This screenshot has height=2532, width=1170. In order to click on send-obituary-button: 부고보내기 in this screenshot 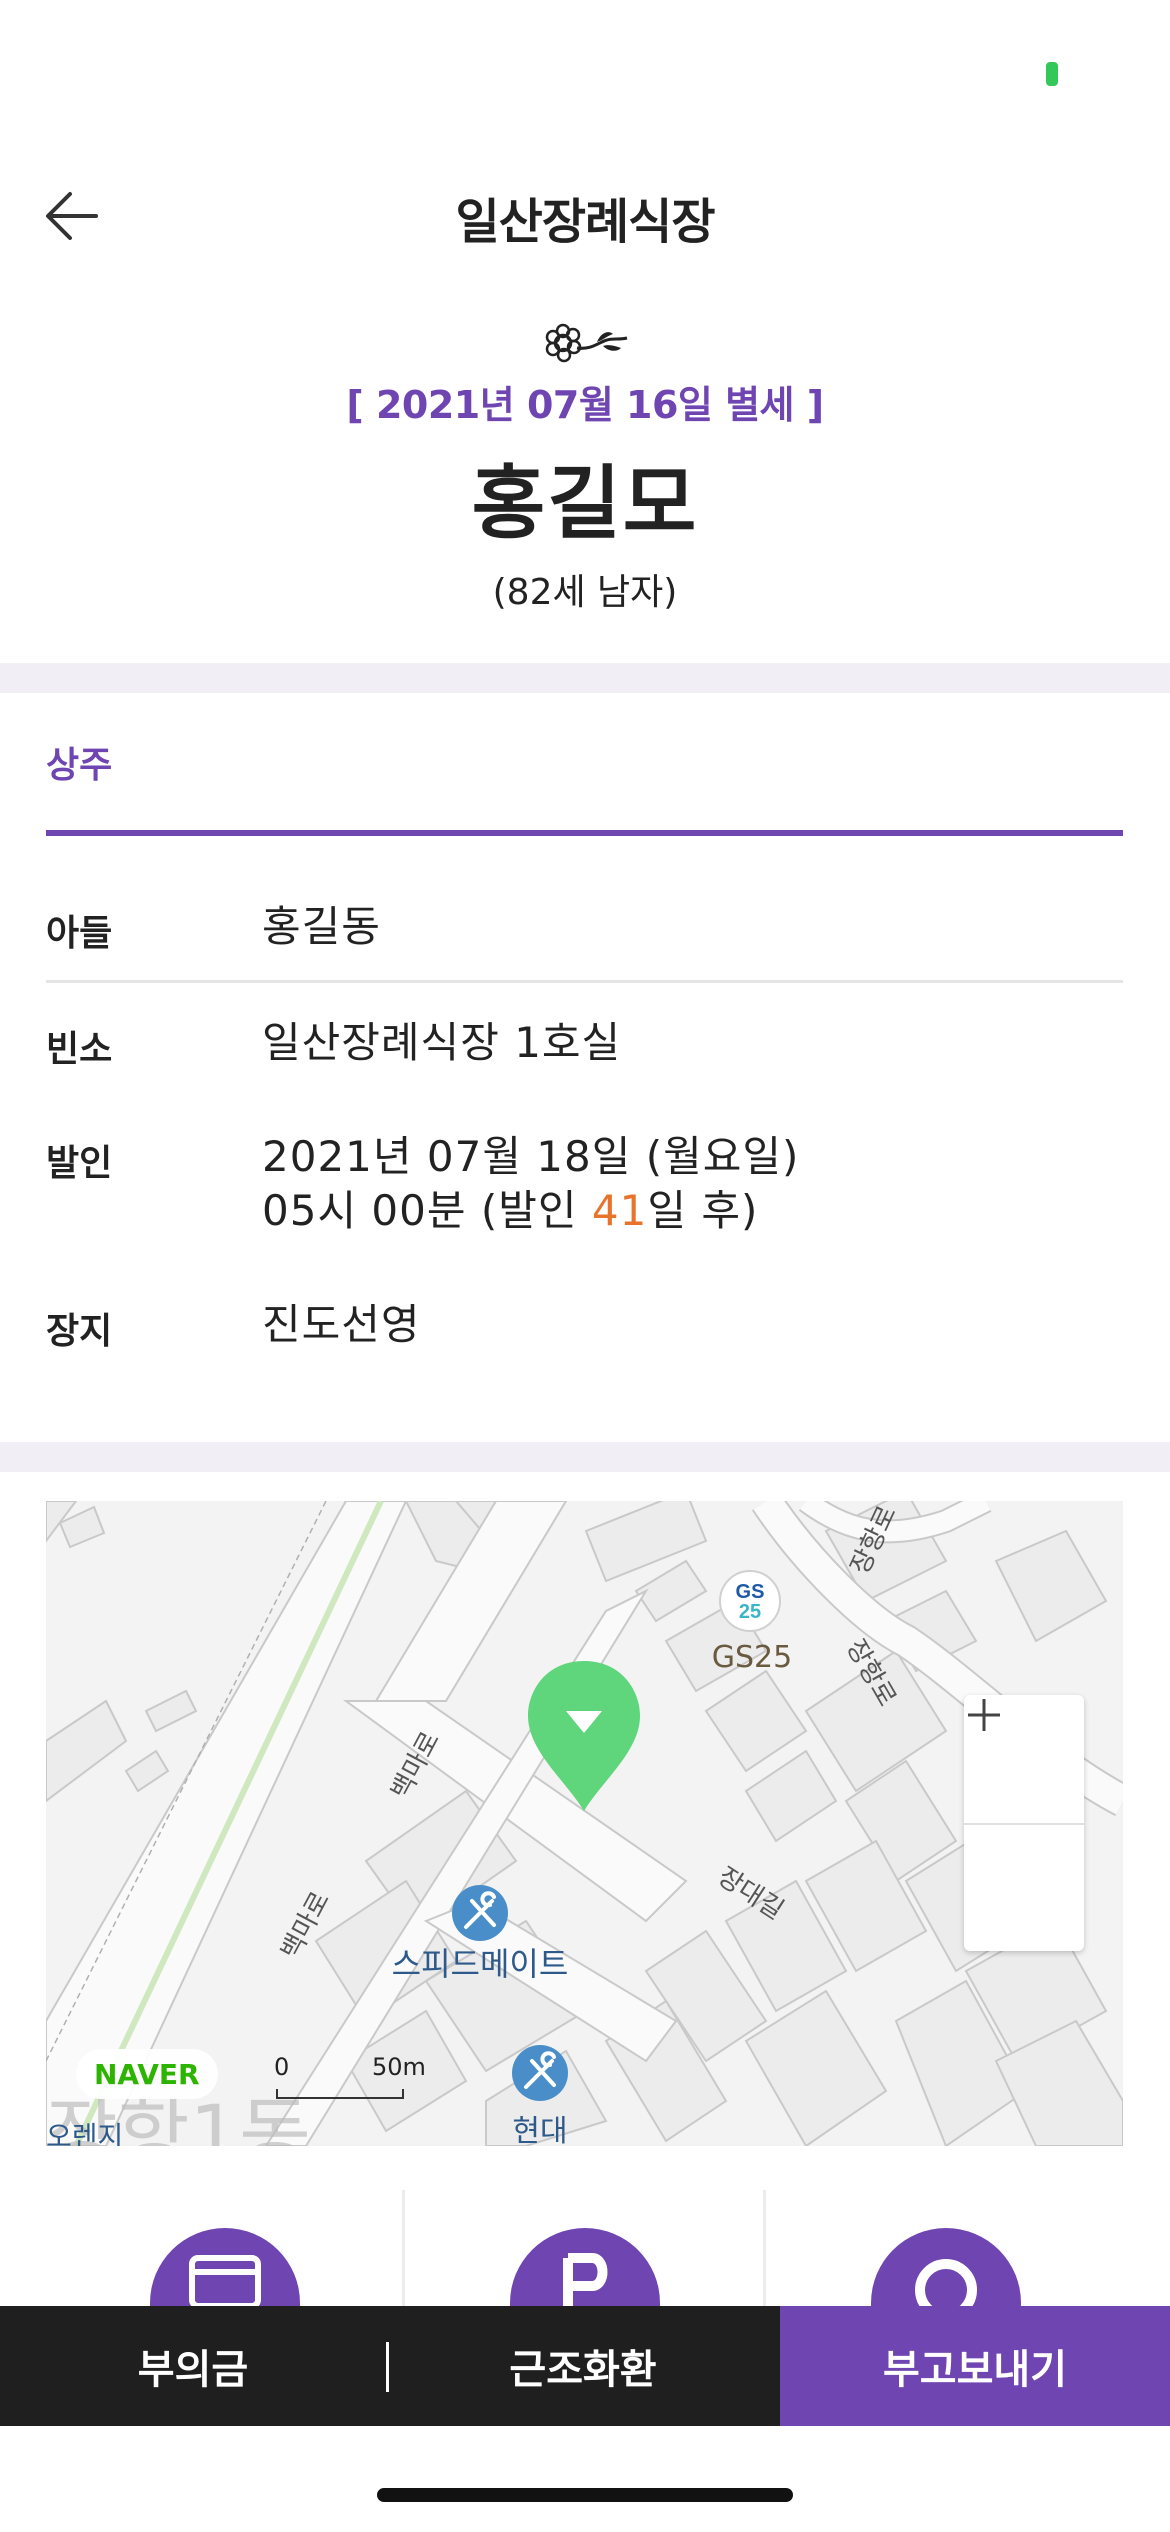, I will do `click(975, 2366)`.